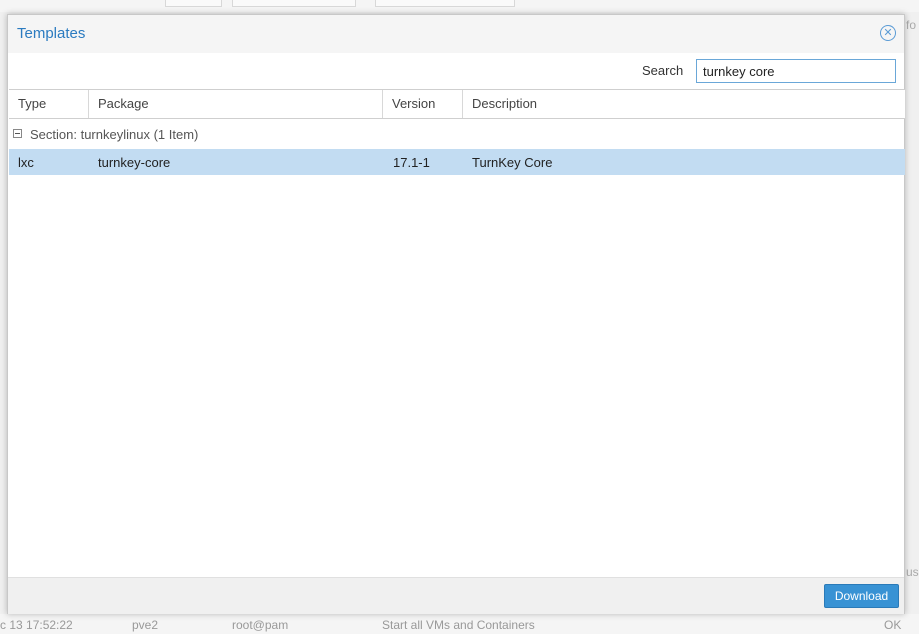 This screenshot has height=634, width=919. What do you see at coordinates (912, 572) in the screenshot?
I see `background-edge-text: us` at bounding box center [912, 572].